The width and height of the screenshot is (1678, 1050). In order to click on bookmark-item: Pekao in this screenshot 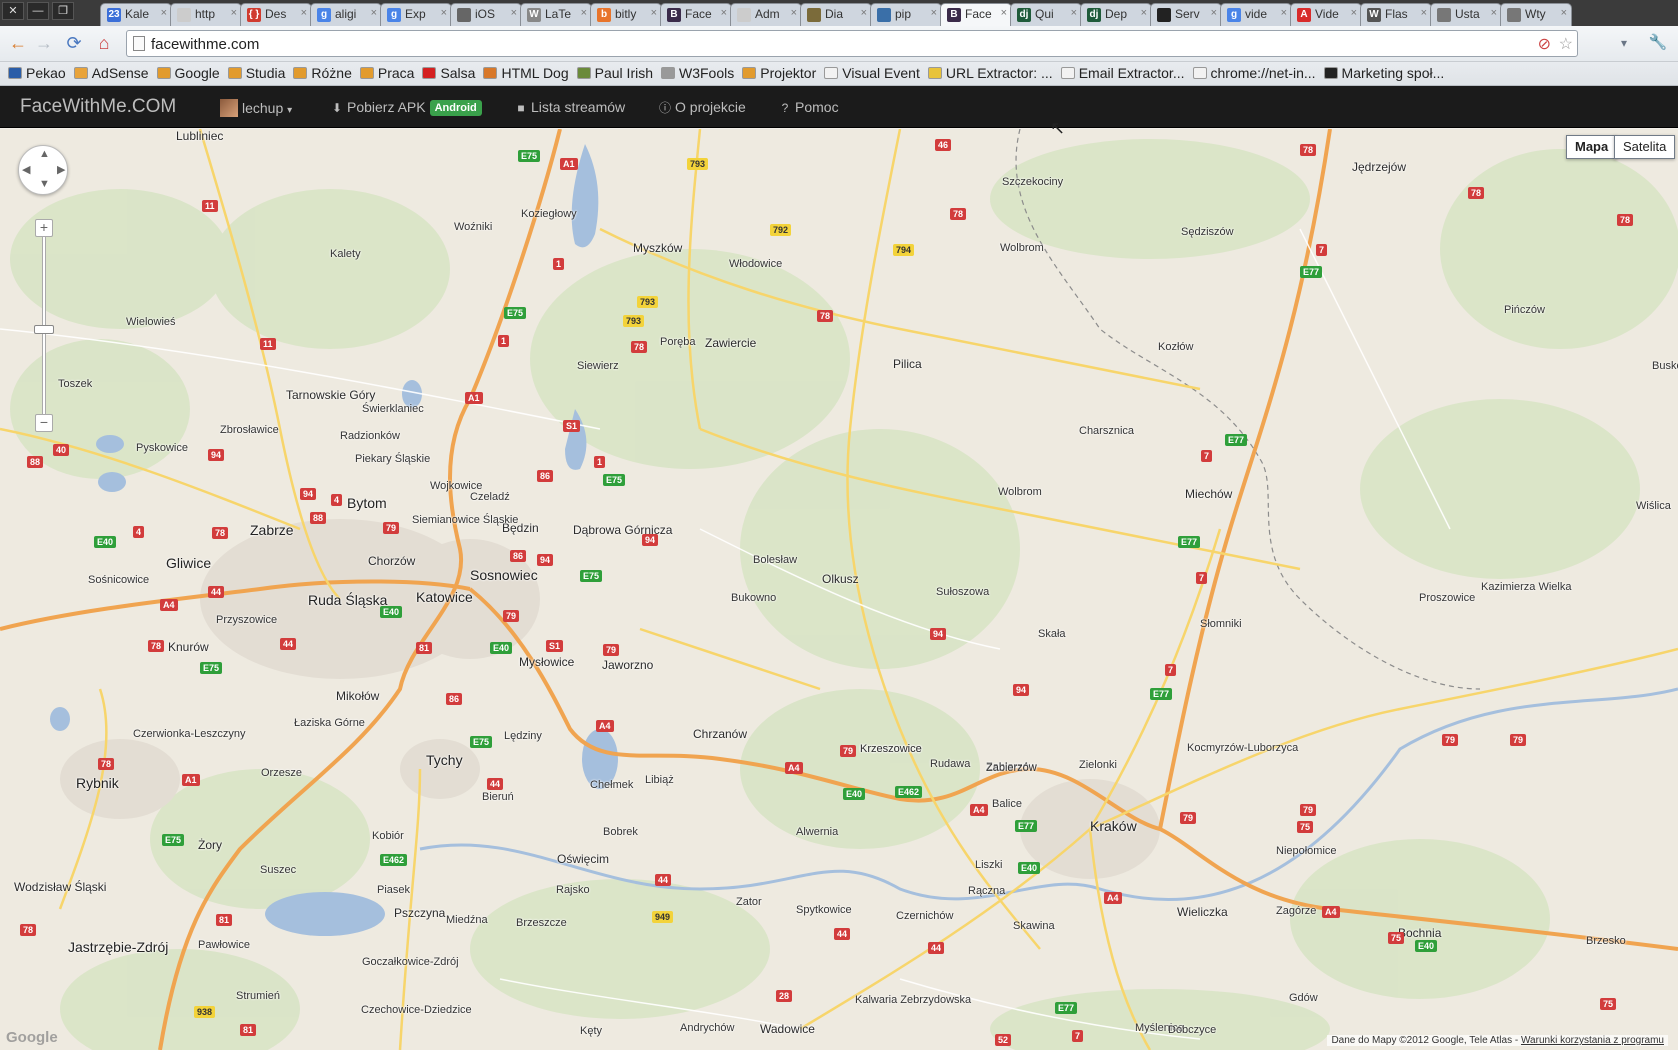, I will do `click(37, 73)`.